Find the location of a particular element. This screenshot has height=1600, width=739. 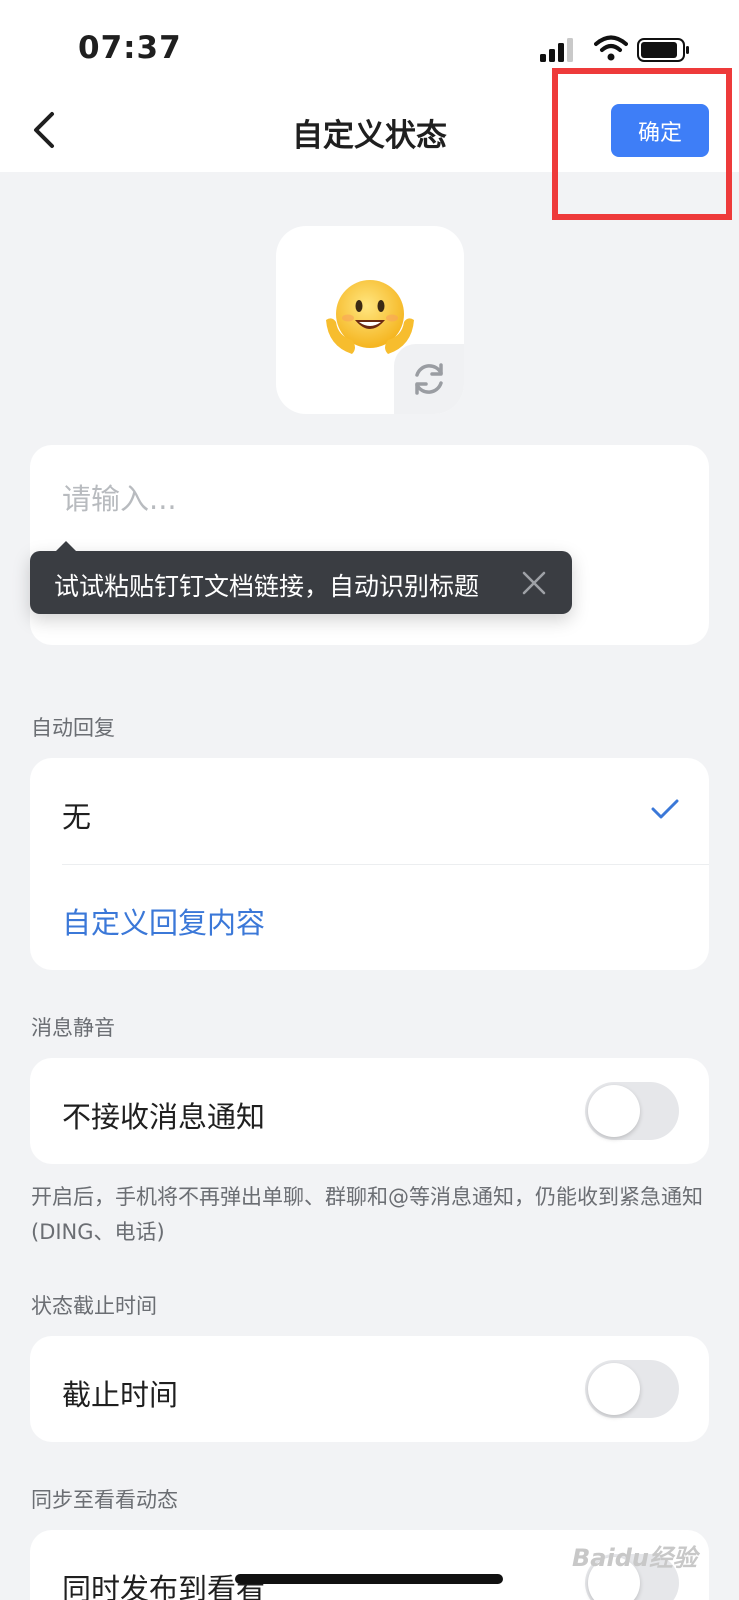

divider is located at coordinates (385, 864).